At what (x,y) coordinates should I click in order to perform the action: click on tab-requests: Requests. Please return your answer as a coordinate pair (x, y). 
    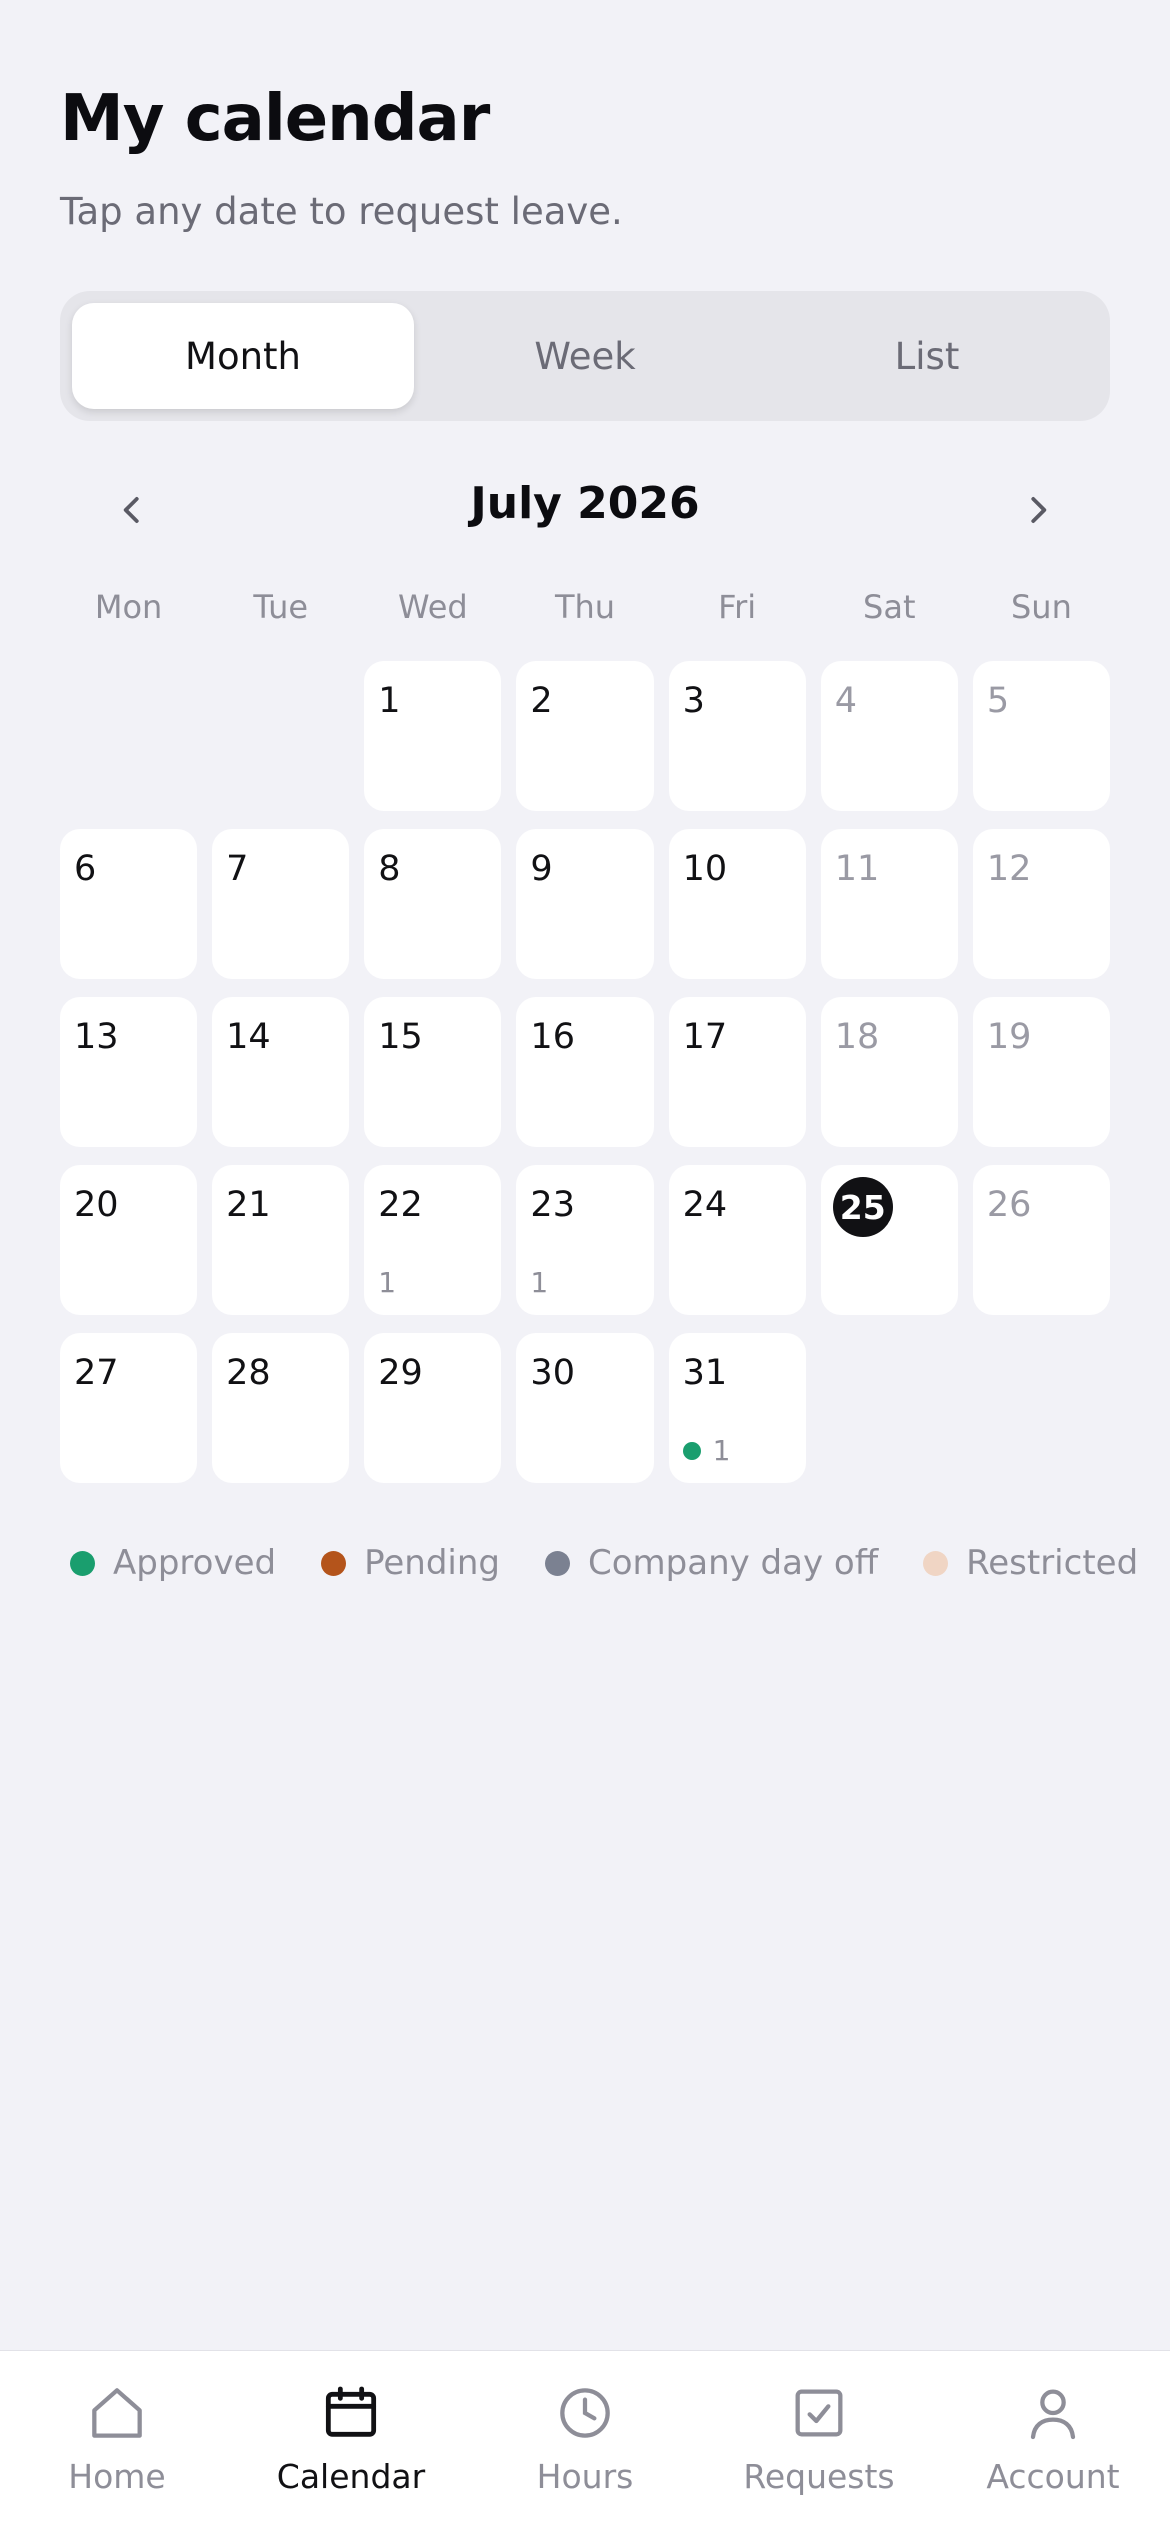
    Looking at the image, I should click on (819, 2441).